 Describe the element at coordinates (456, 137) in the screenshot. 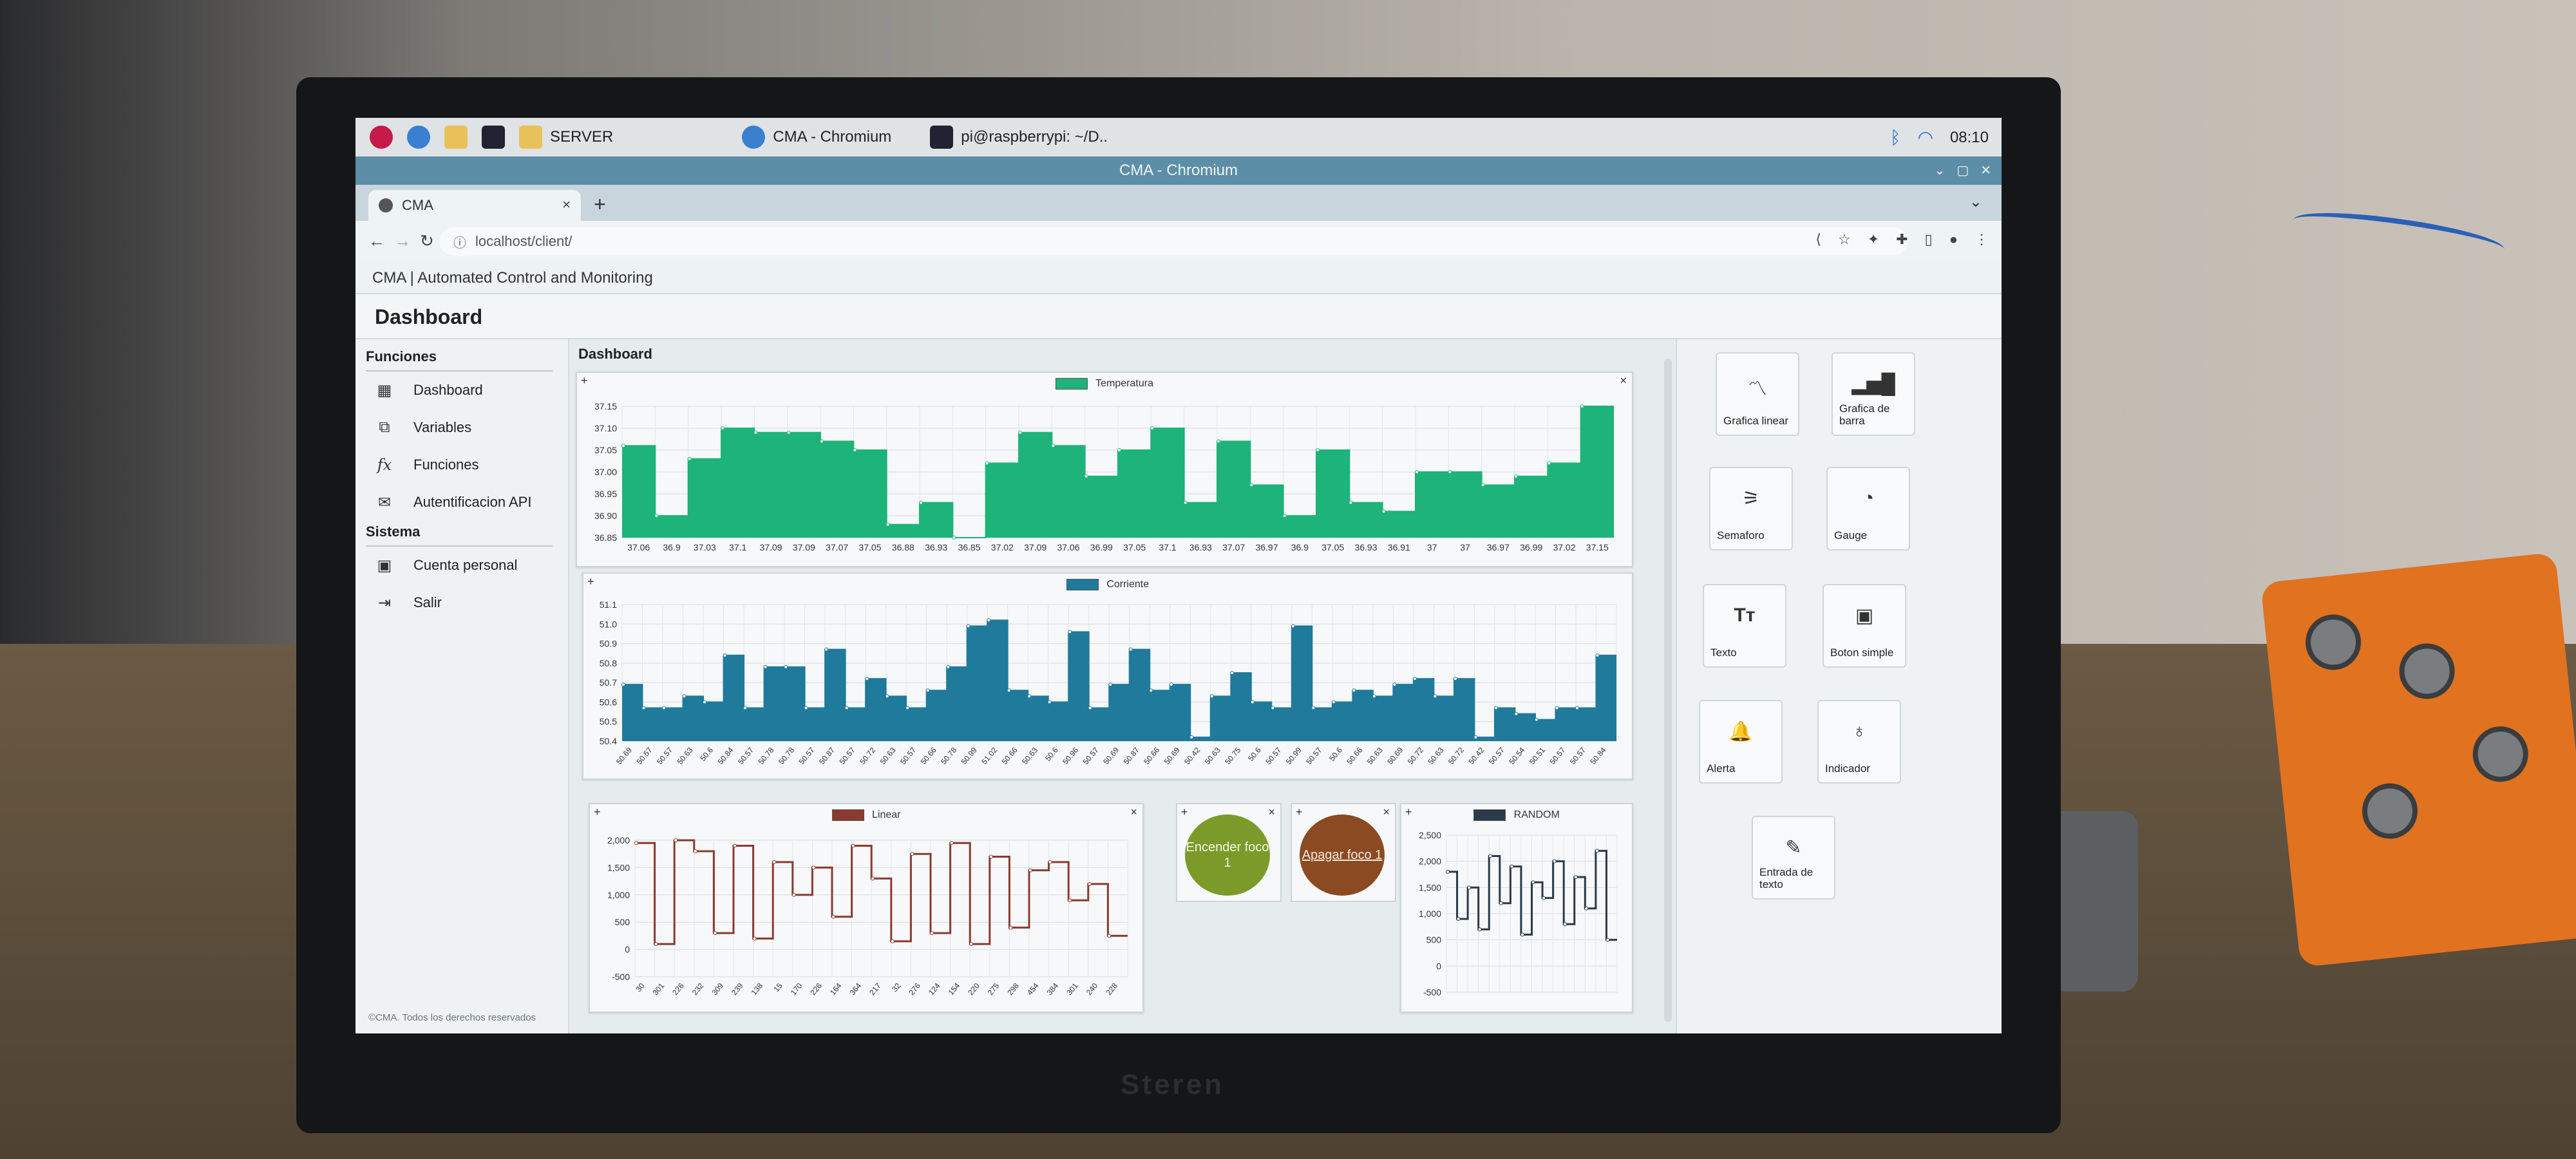

I see `files-launcher` at that location.